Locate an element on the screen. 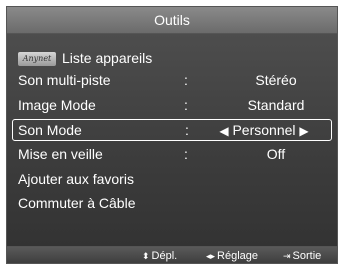 This screenshot has height=270, width=344. menu-item-liste-appareils: Anynet Liste appareils is located at coordinates (175, 58).